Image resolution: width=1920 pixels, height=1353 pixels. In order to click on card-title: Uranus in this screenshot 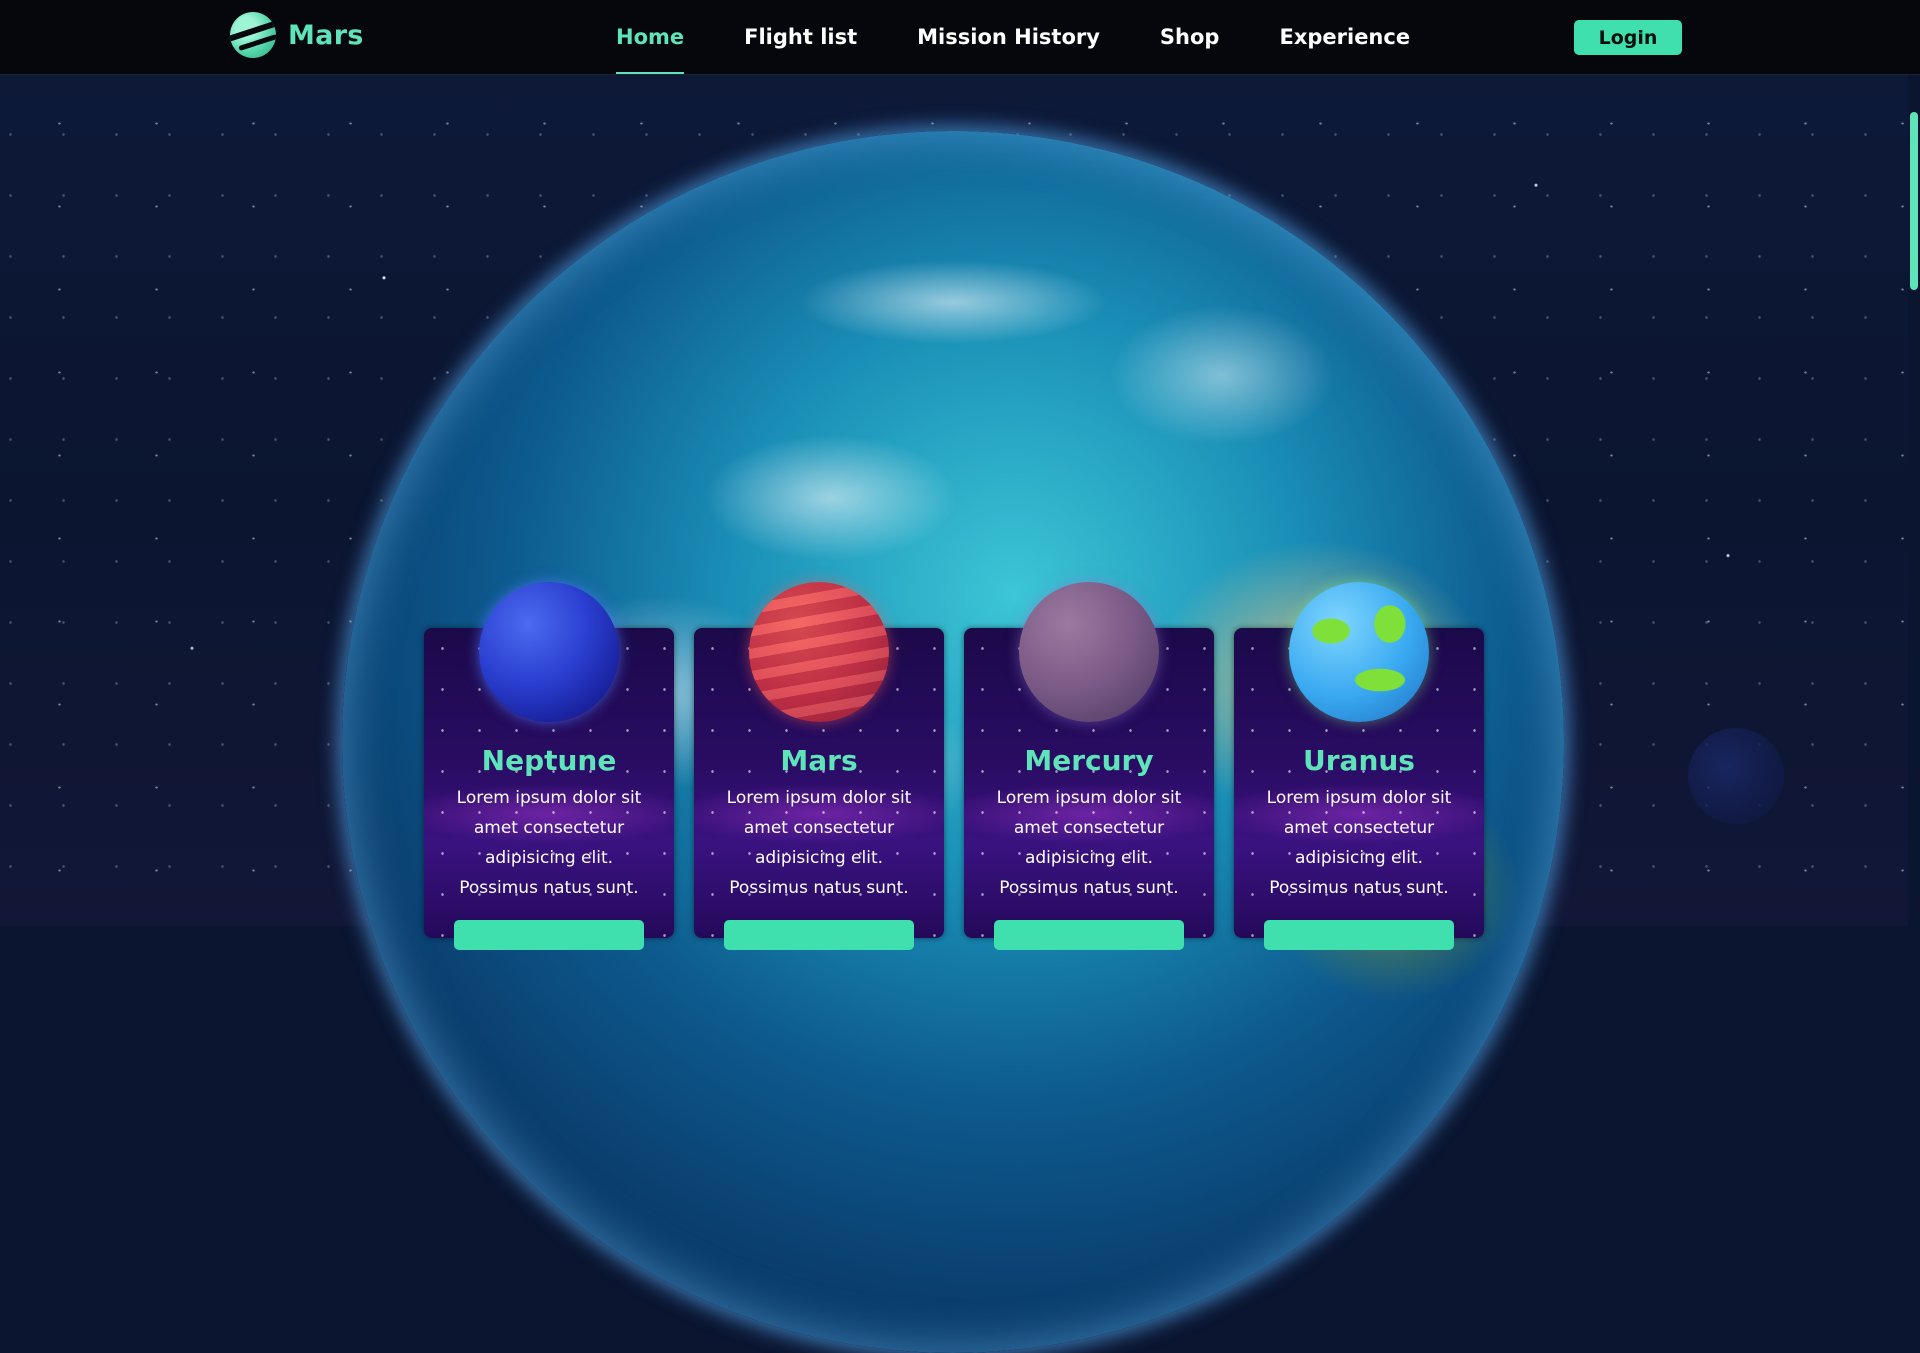, I will do `click(1359, 760)`.